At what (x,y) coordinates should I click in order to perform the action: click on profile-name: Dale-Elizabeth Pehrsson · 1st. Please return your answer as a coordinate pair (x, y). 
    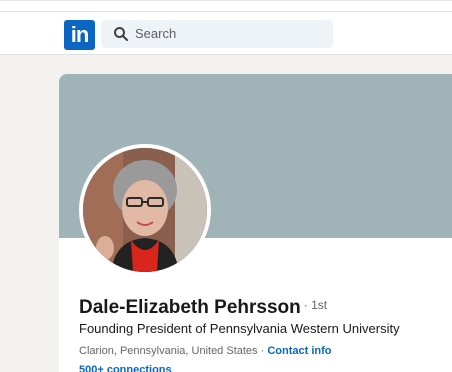
    Looking at the image, I should click on (203, 308).